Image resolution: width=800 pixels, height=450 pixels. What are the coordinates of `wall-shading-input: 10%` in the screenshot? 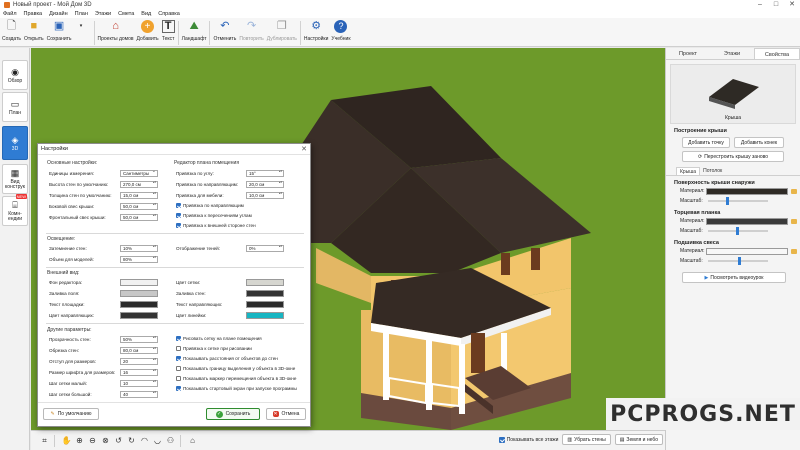 It's located at (139, 248).